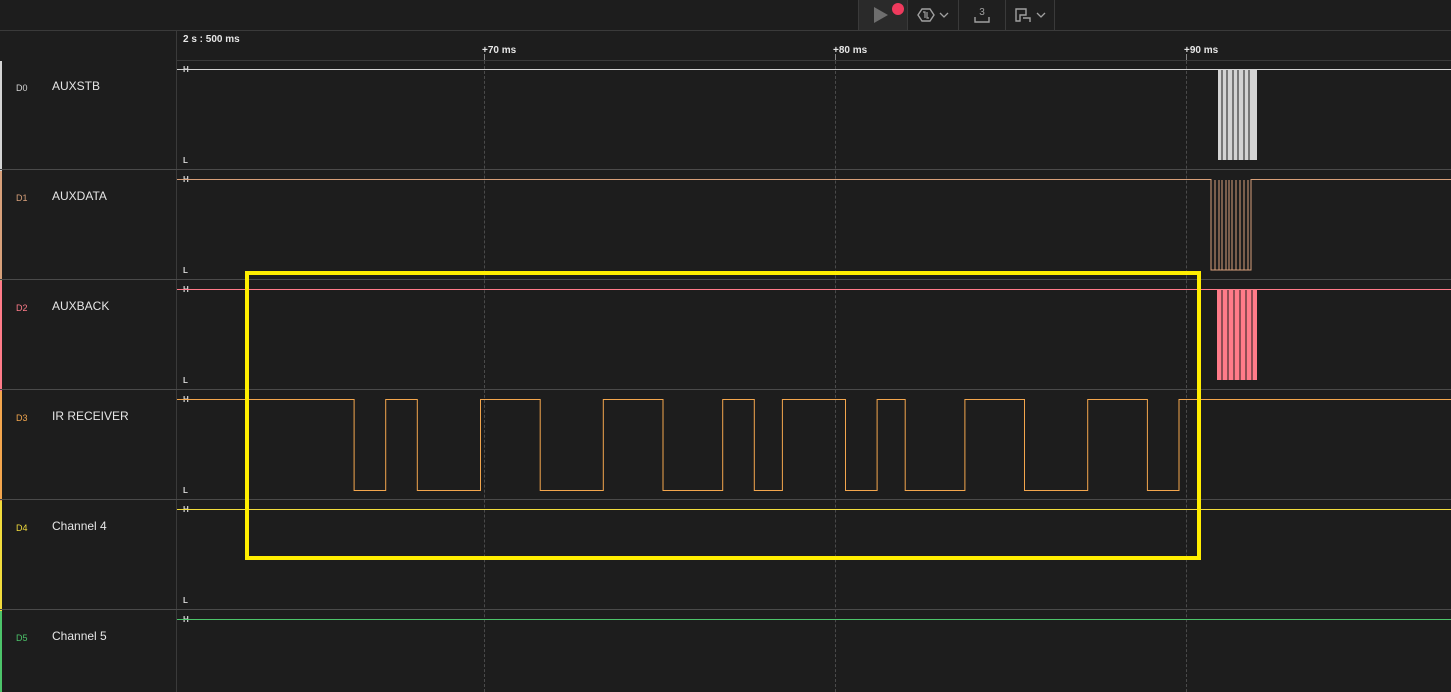 This screenshot has width=1451, height=692. Describe the element at coordinates (814, 334) in the screenshot. I see `waveform-d2` at that location.